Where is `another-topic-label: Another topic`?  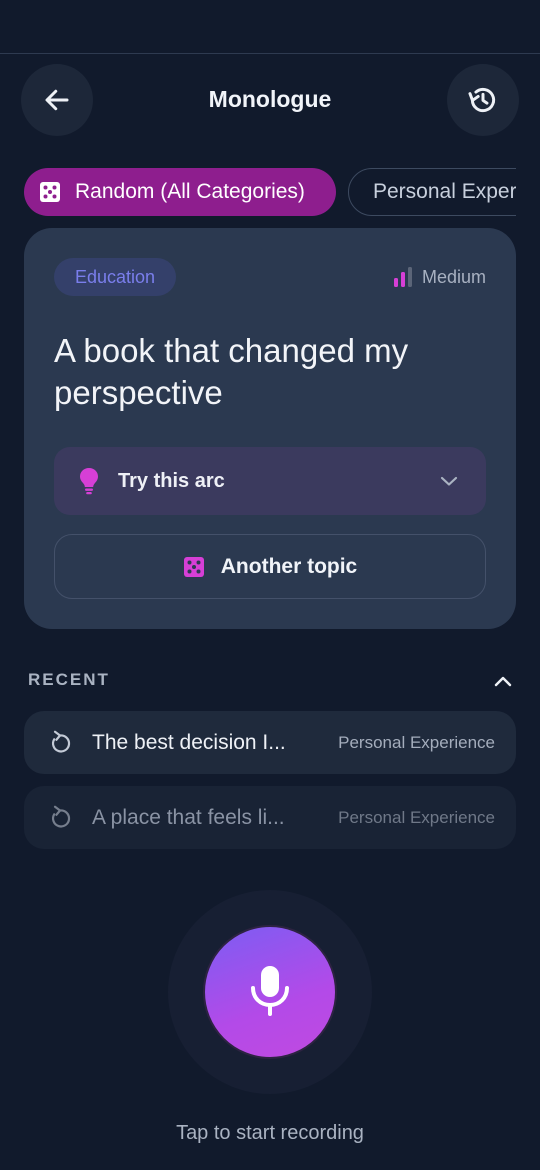 another-topic-label: Another topic is located at coordinates (289, 566).